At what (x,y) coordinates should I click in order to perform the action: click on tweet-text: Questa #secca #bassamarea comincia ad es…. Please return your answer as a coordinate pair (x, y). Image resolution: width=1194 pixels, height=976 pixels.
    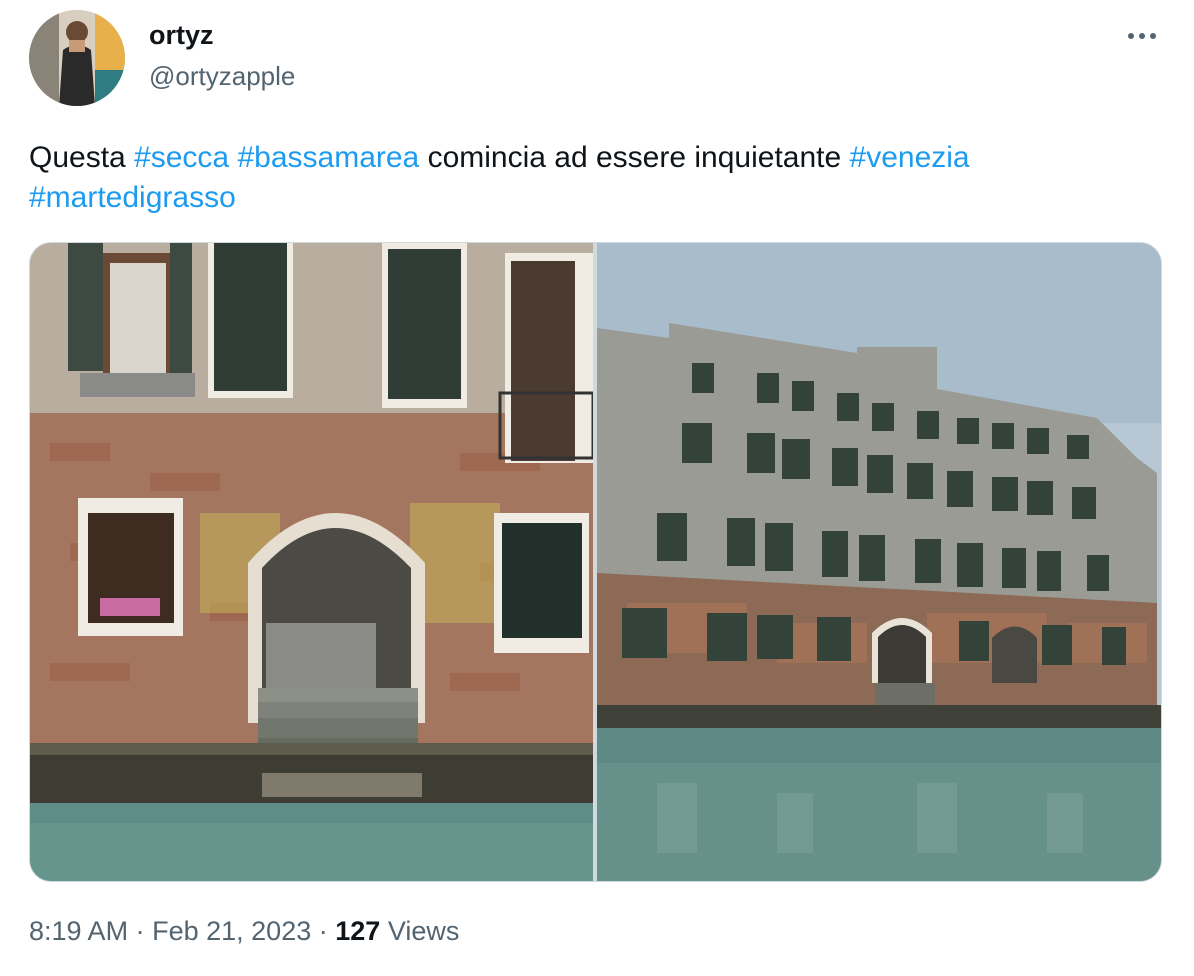
    Looking at the image, I should click on (594, 178).